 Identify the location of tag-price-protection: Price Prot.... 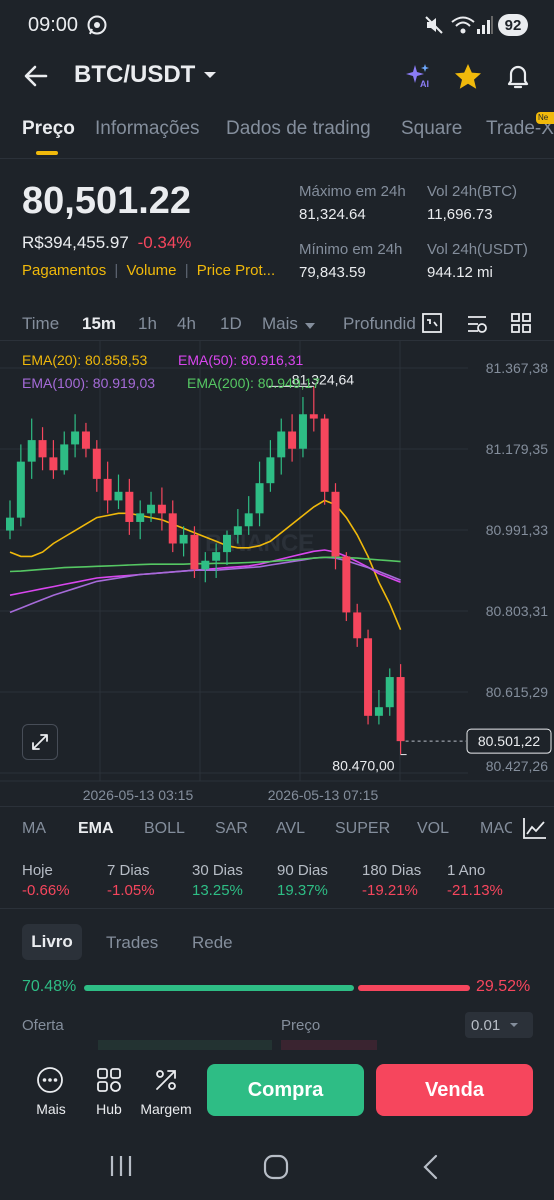
(236, 270).